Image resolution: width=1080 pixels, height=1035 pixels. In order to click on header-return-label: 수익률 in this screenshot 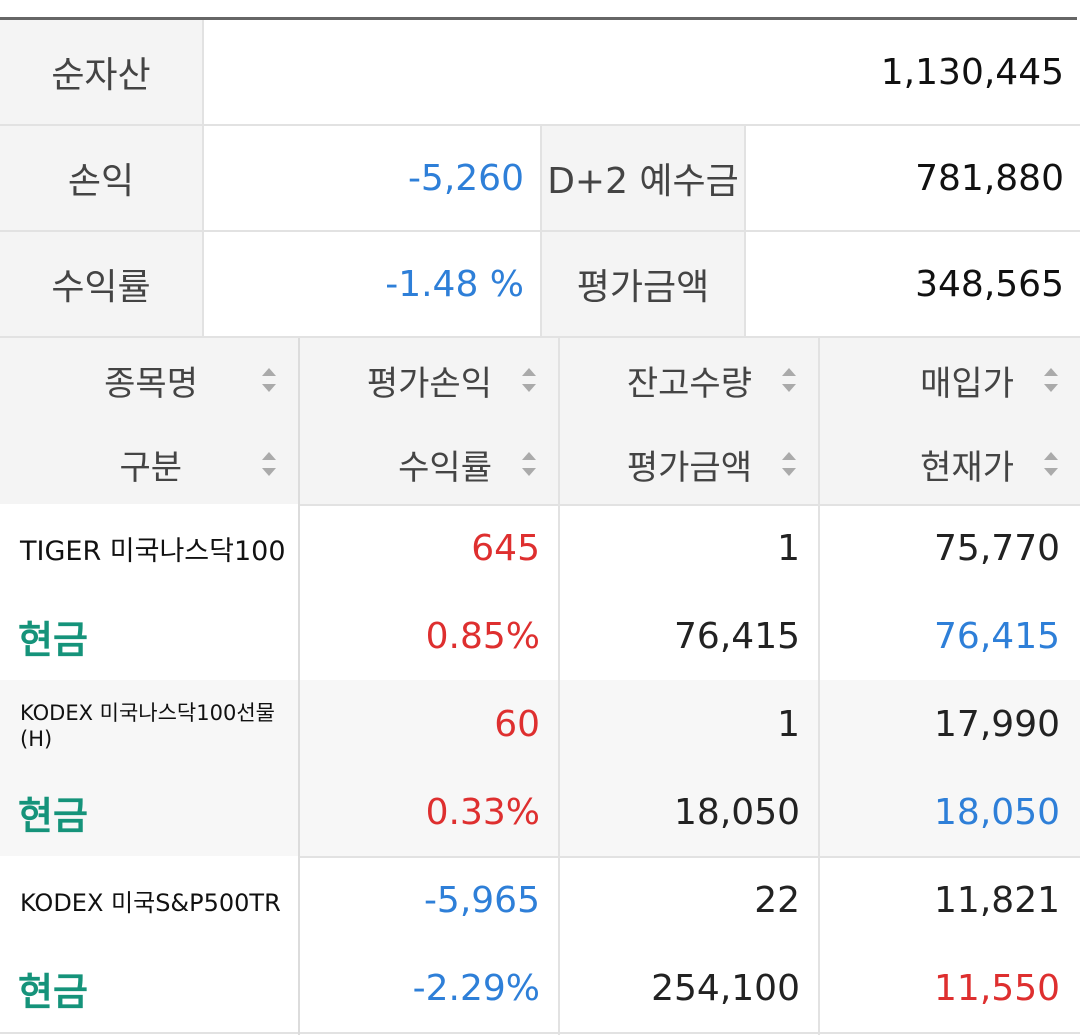, I will do `click(445, 467)`.